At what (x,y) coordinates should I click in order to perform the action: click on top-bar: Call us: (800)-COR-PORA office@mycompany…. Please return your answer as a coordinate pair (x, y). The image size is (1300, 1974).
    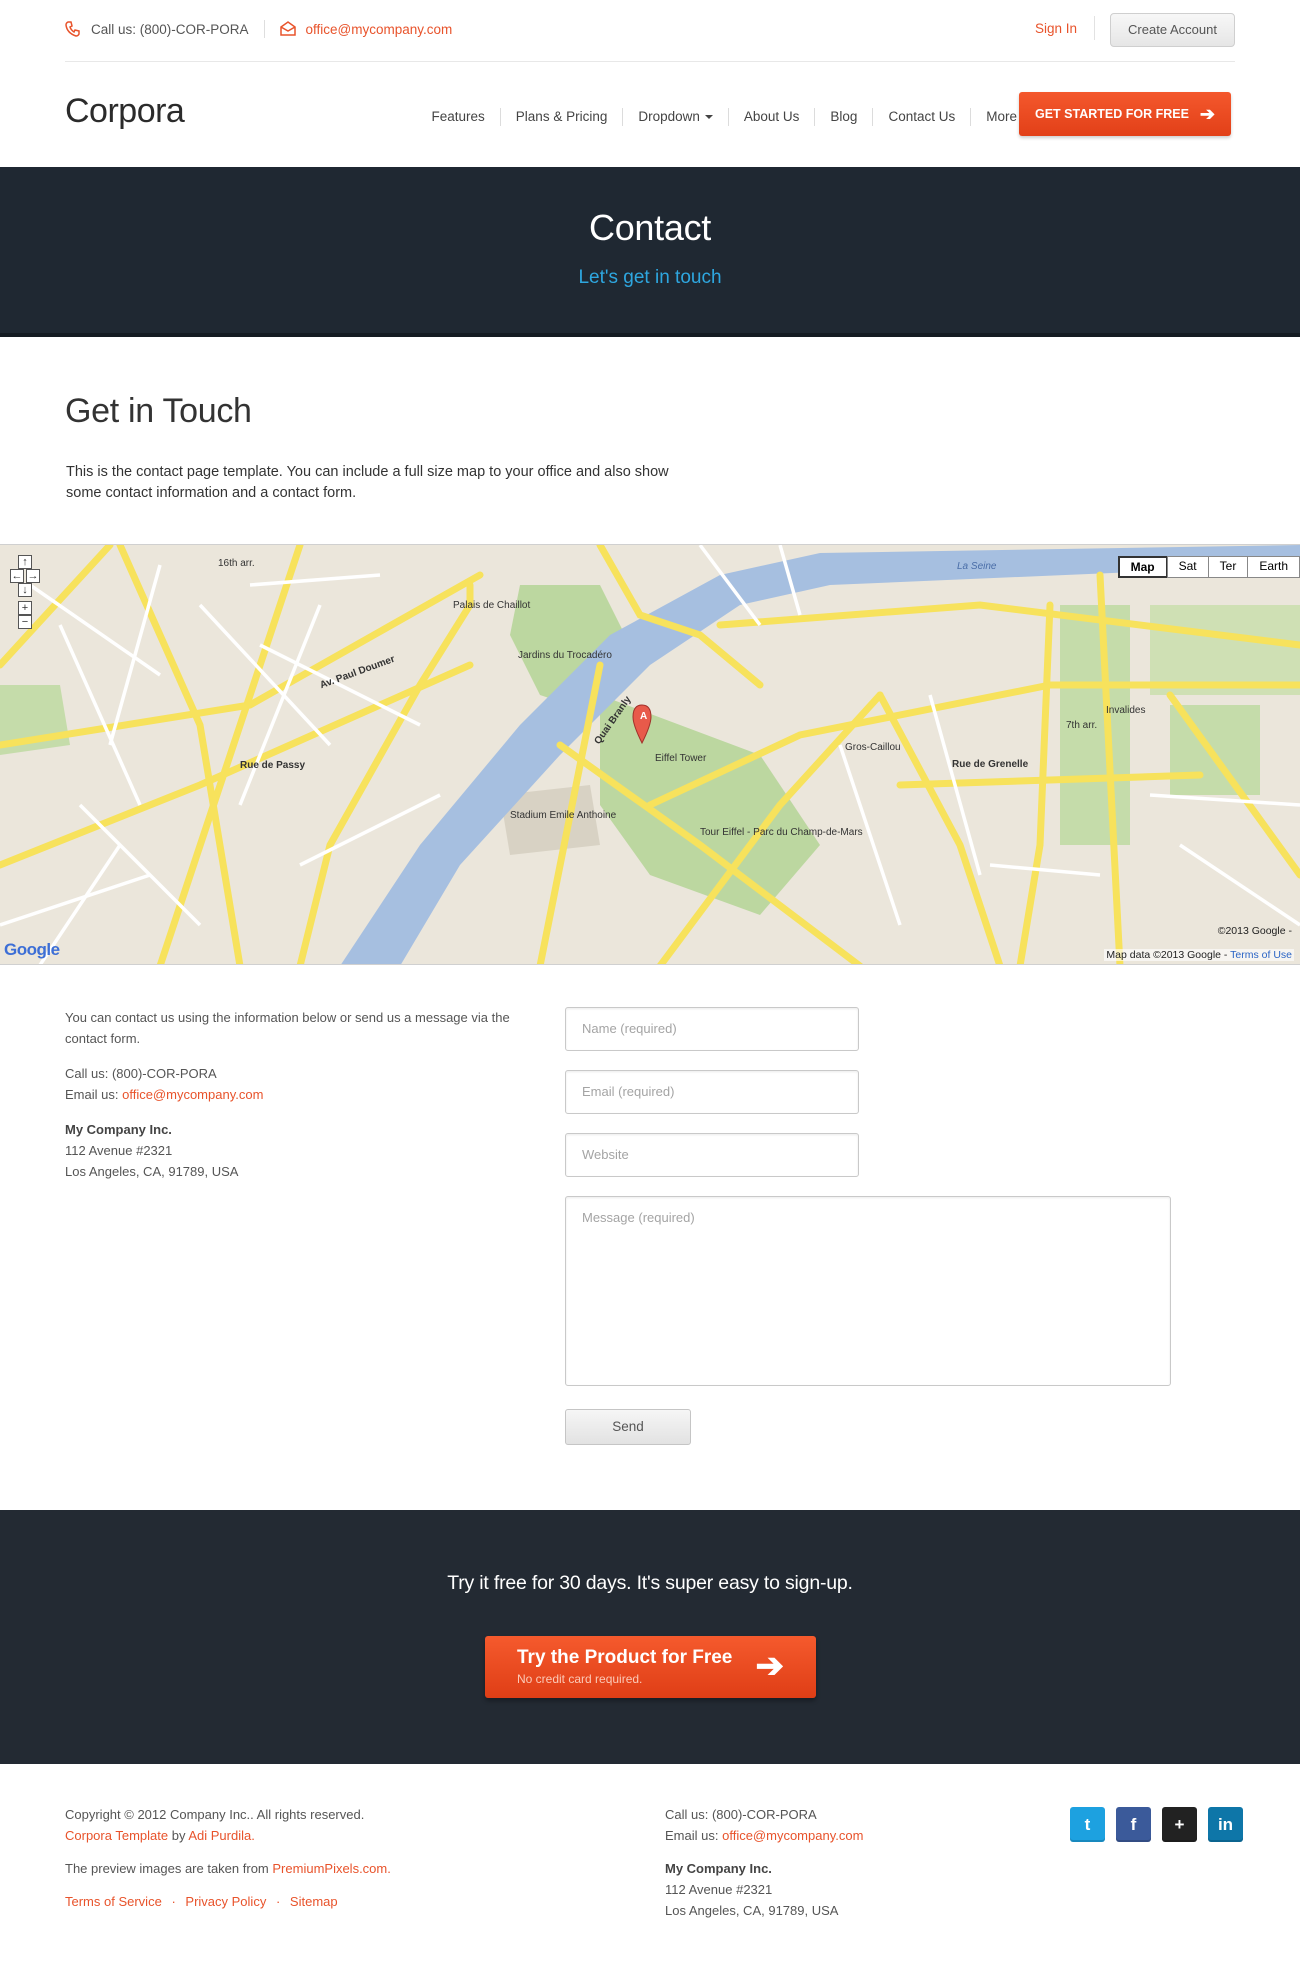
    Looking at the image, I should click on (650, 31).